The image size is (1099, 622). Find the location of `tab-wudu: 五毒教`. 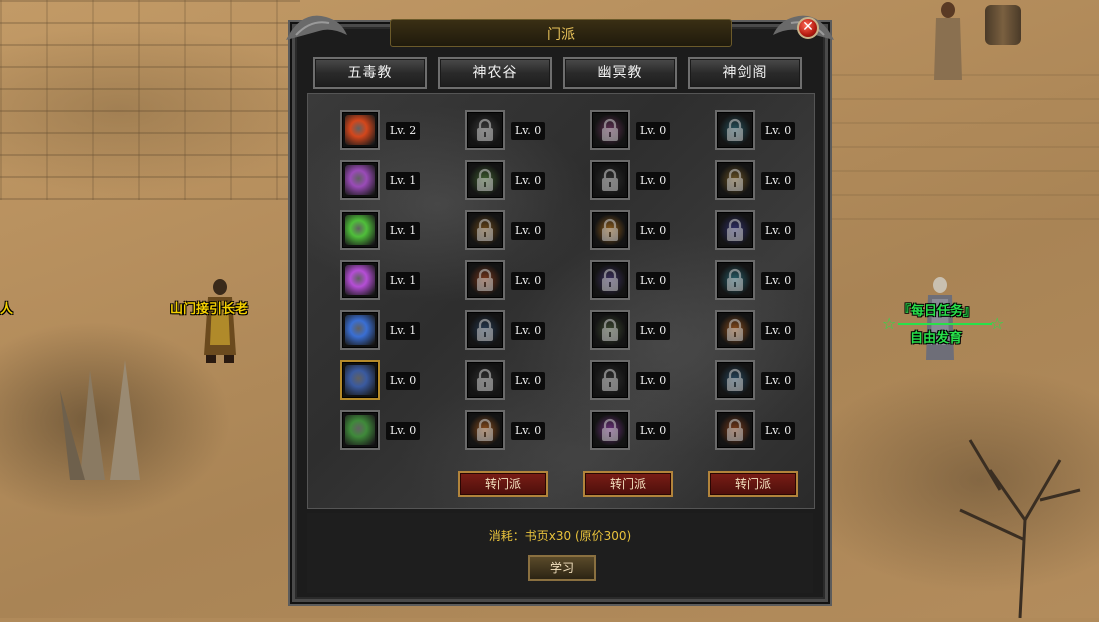

tab-wudu: 五毒教 is located at coordinates (370, 73).